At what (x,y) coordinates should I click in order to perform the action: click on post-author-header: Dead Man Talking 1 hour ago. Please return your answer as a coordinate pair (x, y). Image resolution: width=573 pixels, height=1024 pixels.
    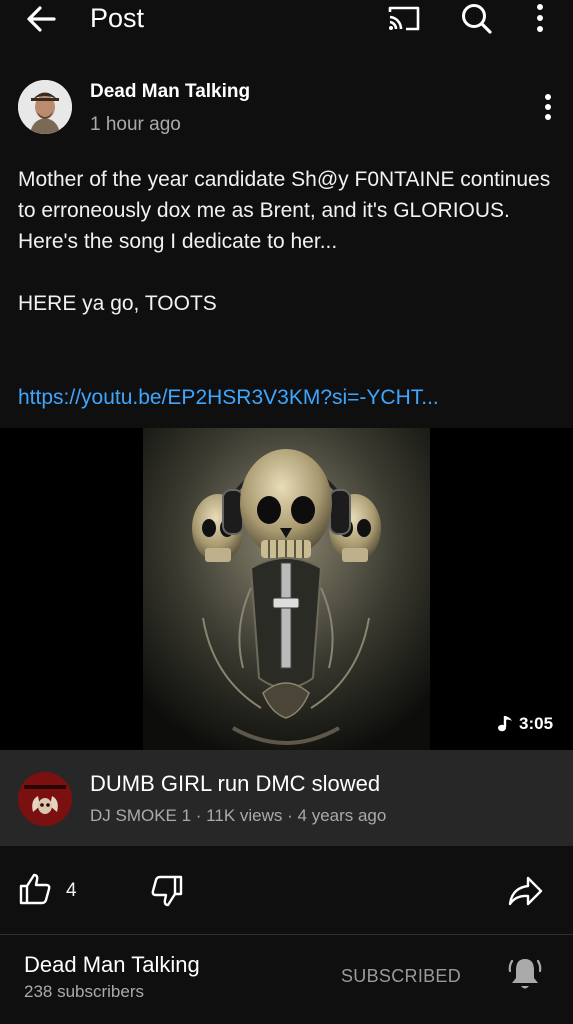
    Looking at the image, I should click on (288, 108).